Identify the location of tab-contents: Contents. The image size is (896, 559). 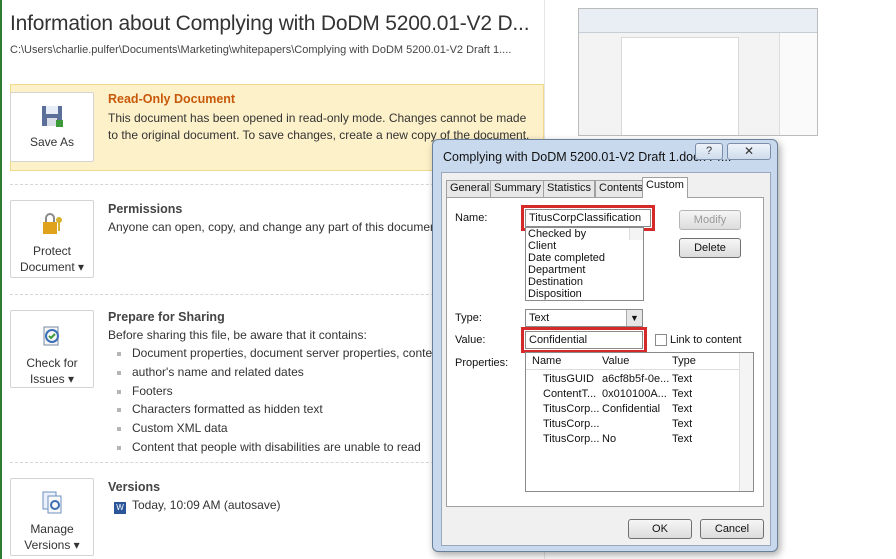
(621, 188).